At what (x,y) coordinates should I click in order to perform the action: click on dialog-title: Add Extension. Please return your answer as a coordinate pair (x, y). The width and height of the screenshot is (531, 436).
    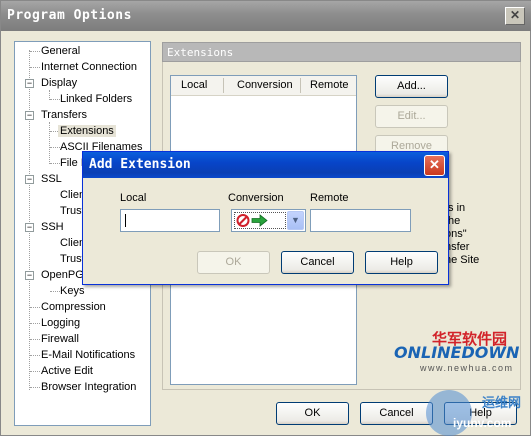
    Looking at the image, I should click on (140, 164).